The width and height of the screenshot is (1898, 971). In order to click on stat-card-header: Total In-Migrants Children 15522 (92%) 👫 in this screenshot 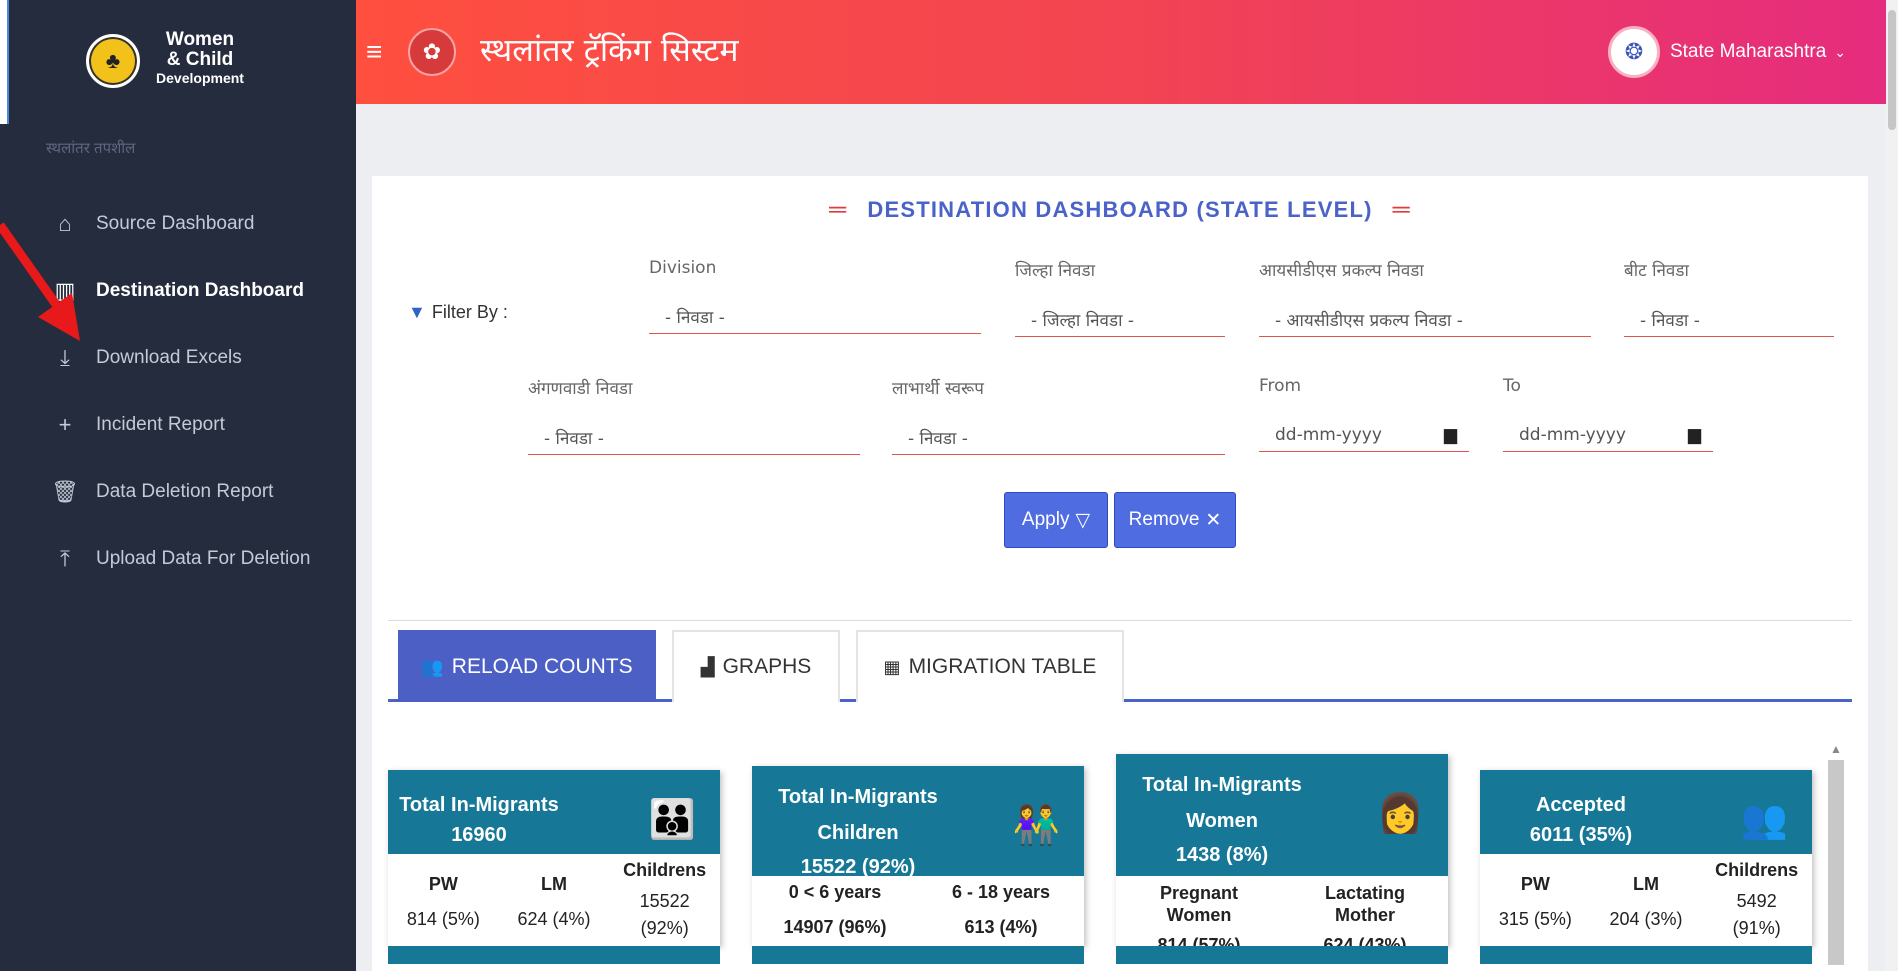, I will do `click(918, 822)`.